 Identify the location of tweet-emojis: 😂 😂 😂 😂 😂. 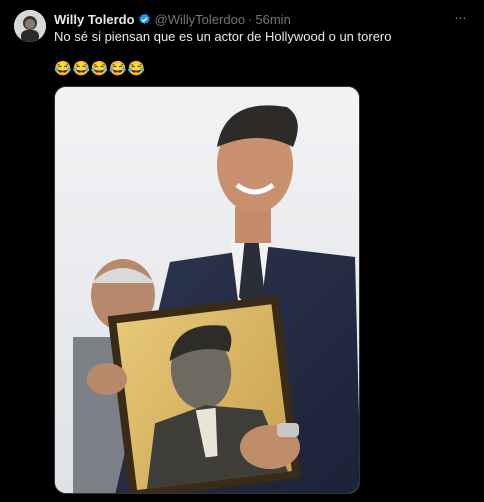
(99, 68).